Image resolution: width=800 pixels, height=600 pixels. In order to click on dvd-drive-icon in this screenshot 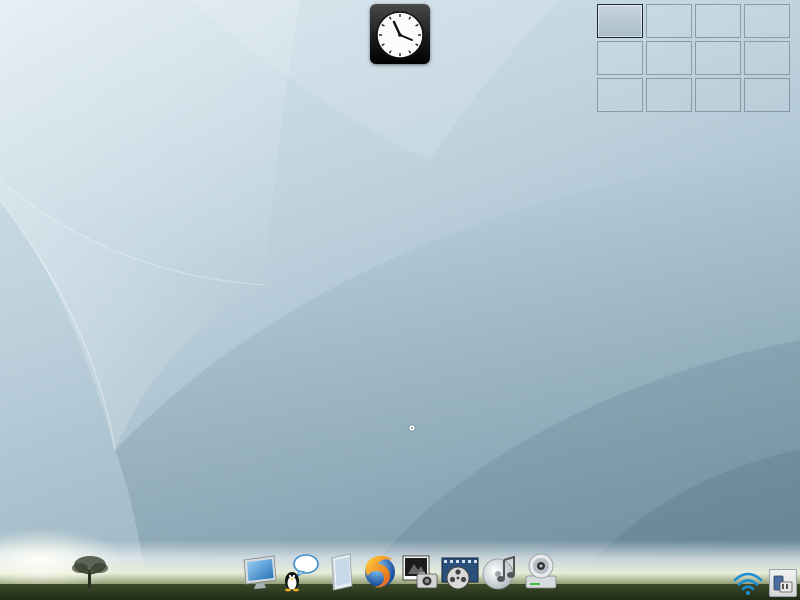, I will do `click(542, 572)`.